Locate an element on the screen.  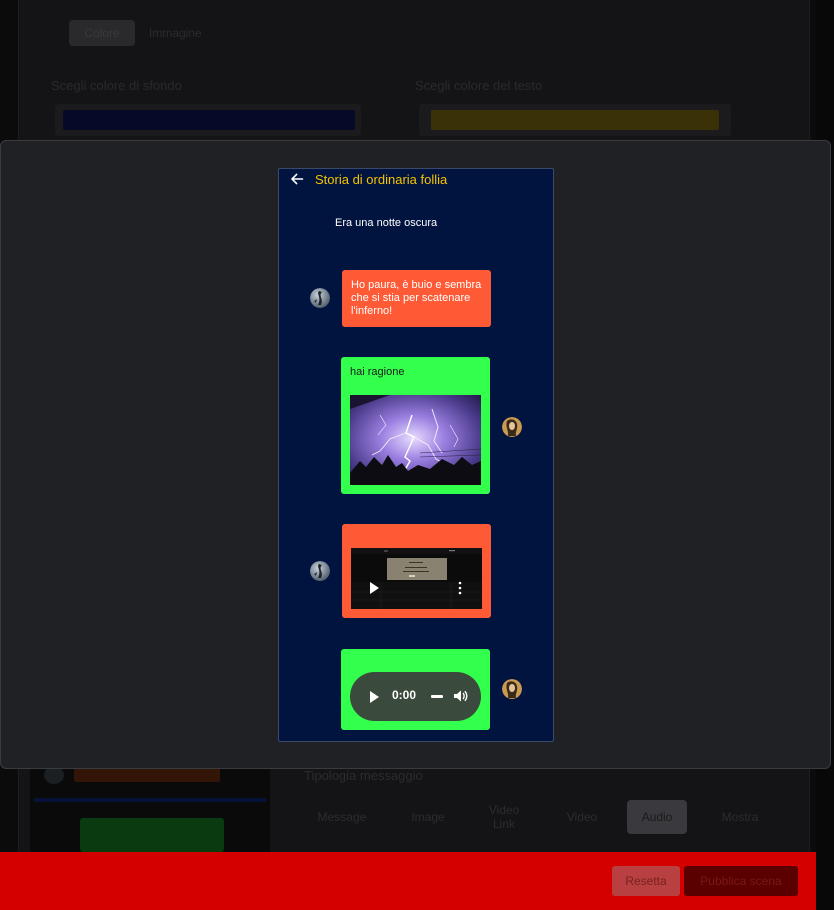
chat-header: Storia di ordinaria follia is located at coordinates (416, 180).